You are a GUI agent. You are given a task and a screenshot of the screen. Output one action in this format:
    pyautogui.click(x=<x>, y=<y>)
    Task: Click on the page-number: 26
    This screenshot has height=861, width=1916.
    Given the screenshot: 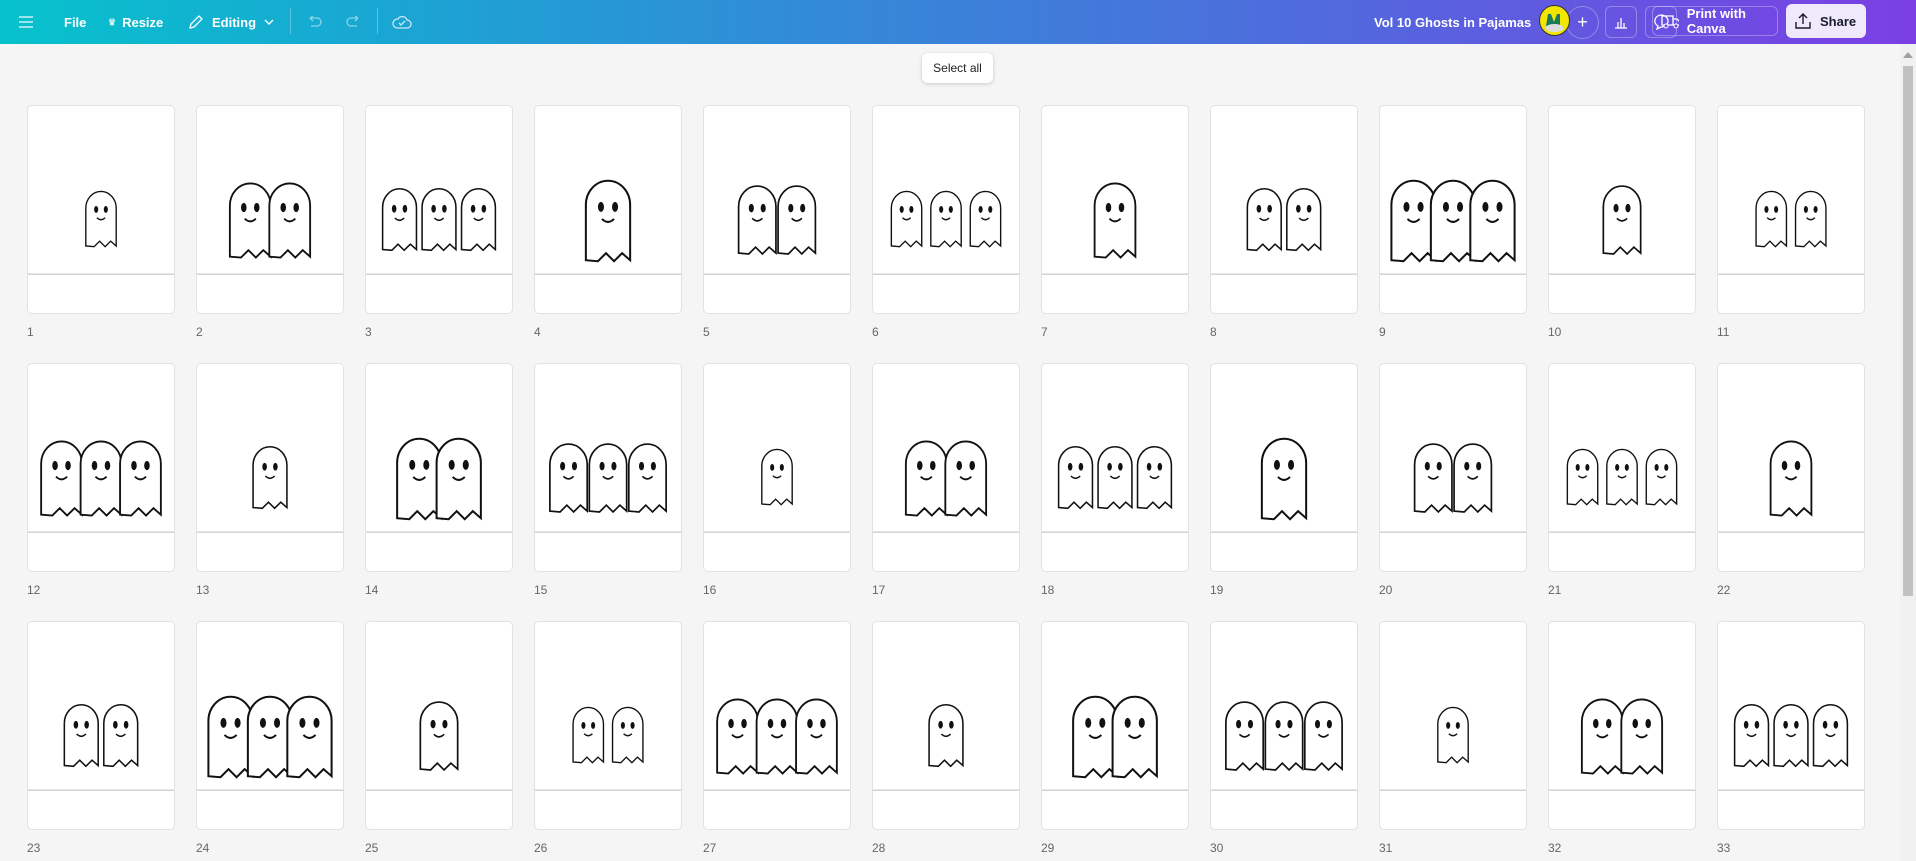 What is the action you would take?
    pyautogui.click(x=541, y=848)
    